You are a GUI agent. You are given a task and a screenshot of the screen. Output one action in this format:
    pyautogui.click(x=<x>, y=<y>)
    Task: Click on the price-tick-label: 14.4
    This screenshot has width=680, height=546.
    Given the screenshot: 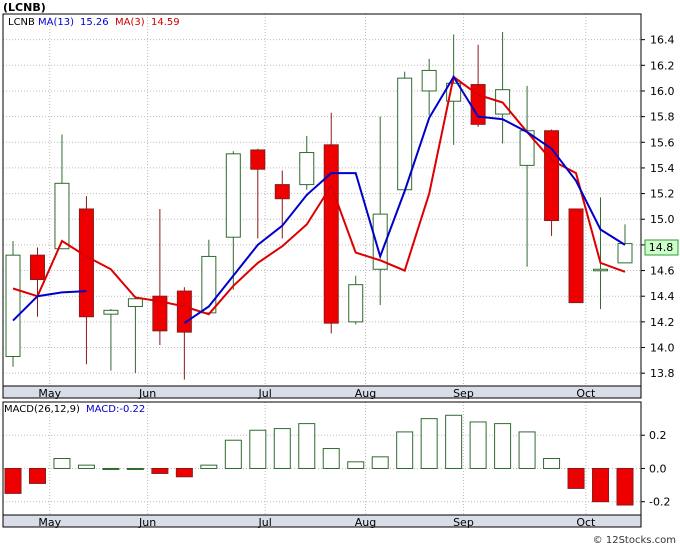 What is the action you would take?
    pyautogui.click(x=662, y=296)
    